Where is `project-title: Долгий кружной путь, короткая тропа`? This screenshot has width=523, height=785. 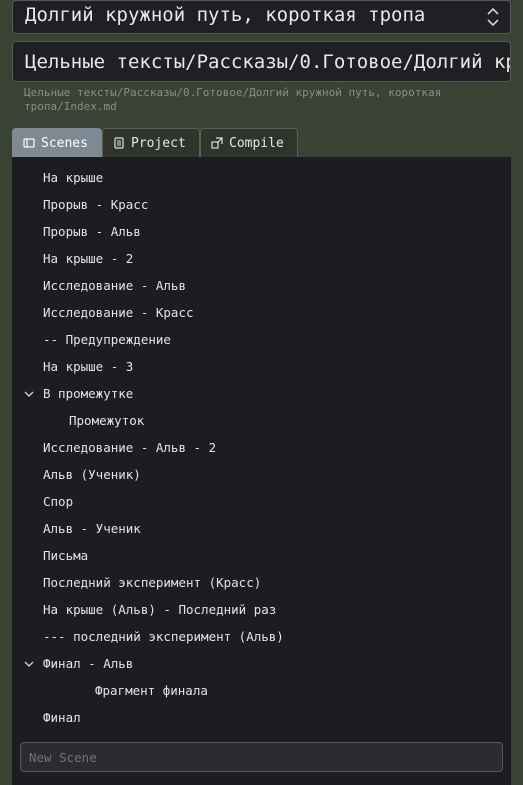 project-title: Долгий кружной путь, короткая тропа is located at coordinates (225, 15).